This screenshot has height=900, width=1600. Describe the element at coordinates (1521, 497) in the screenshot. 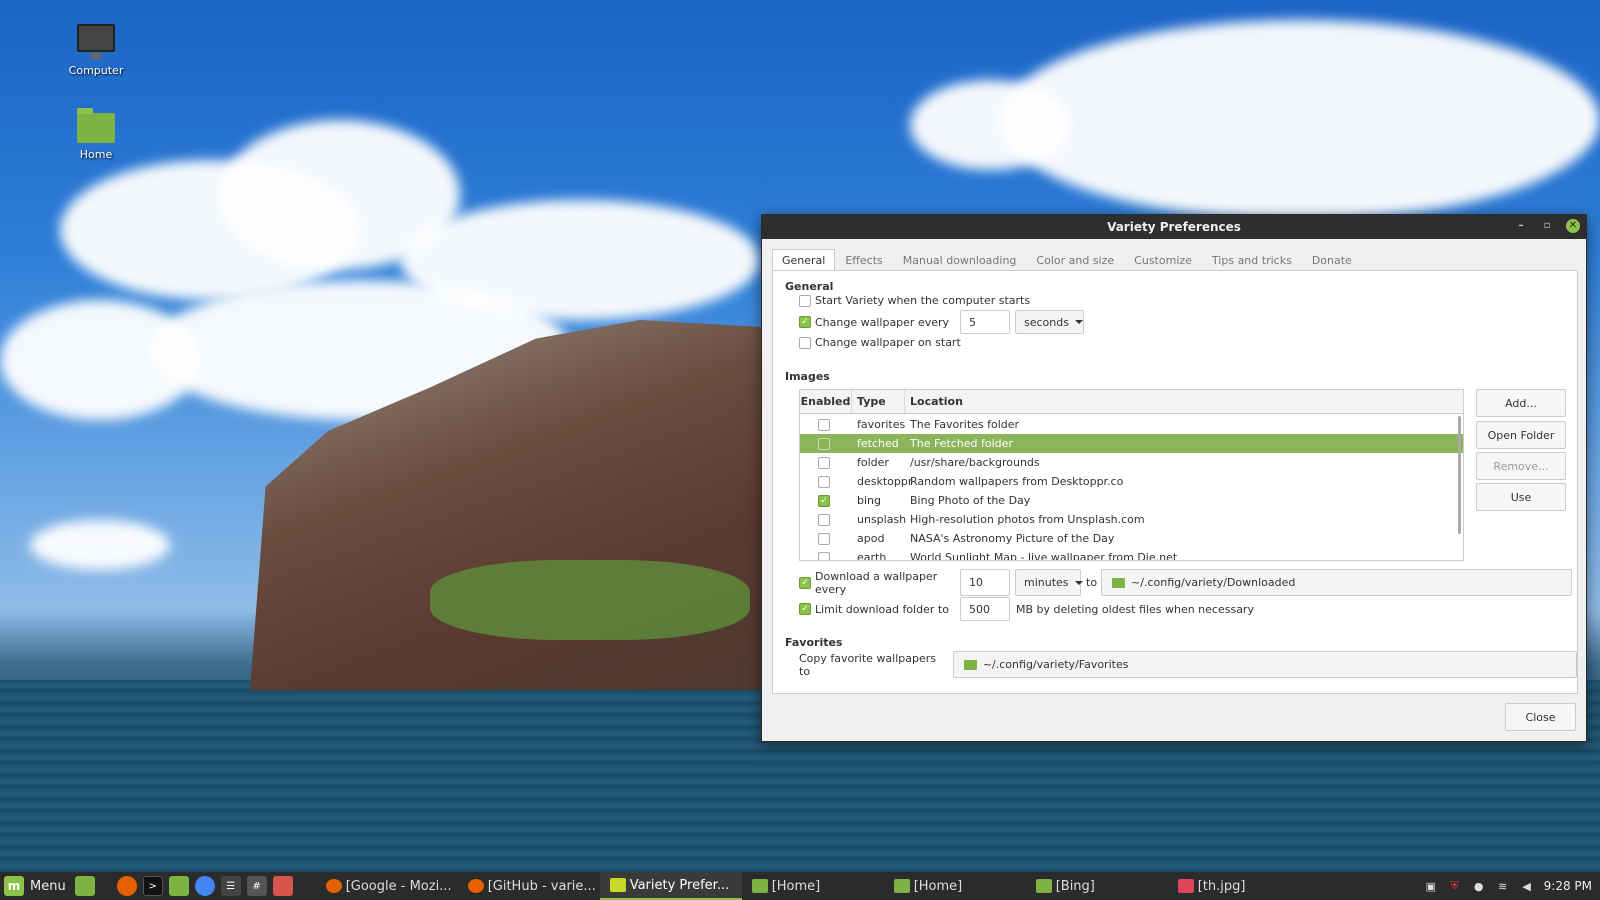

I see `use-source-button: Use` at that location.